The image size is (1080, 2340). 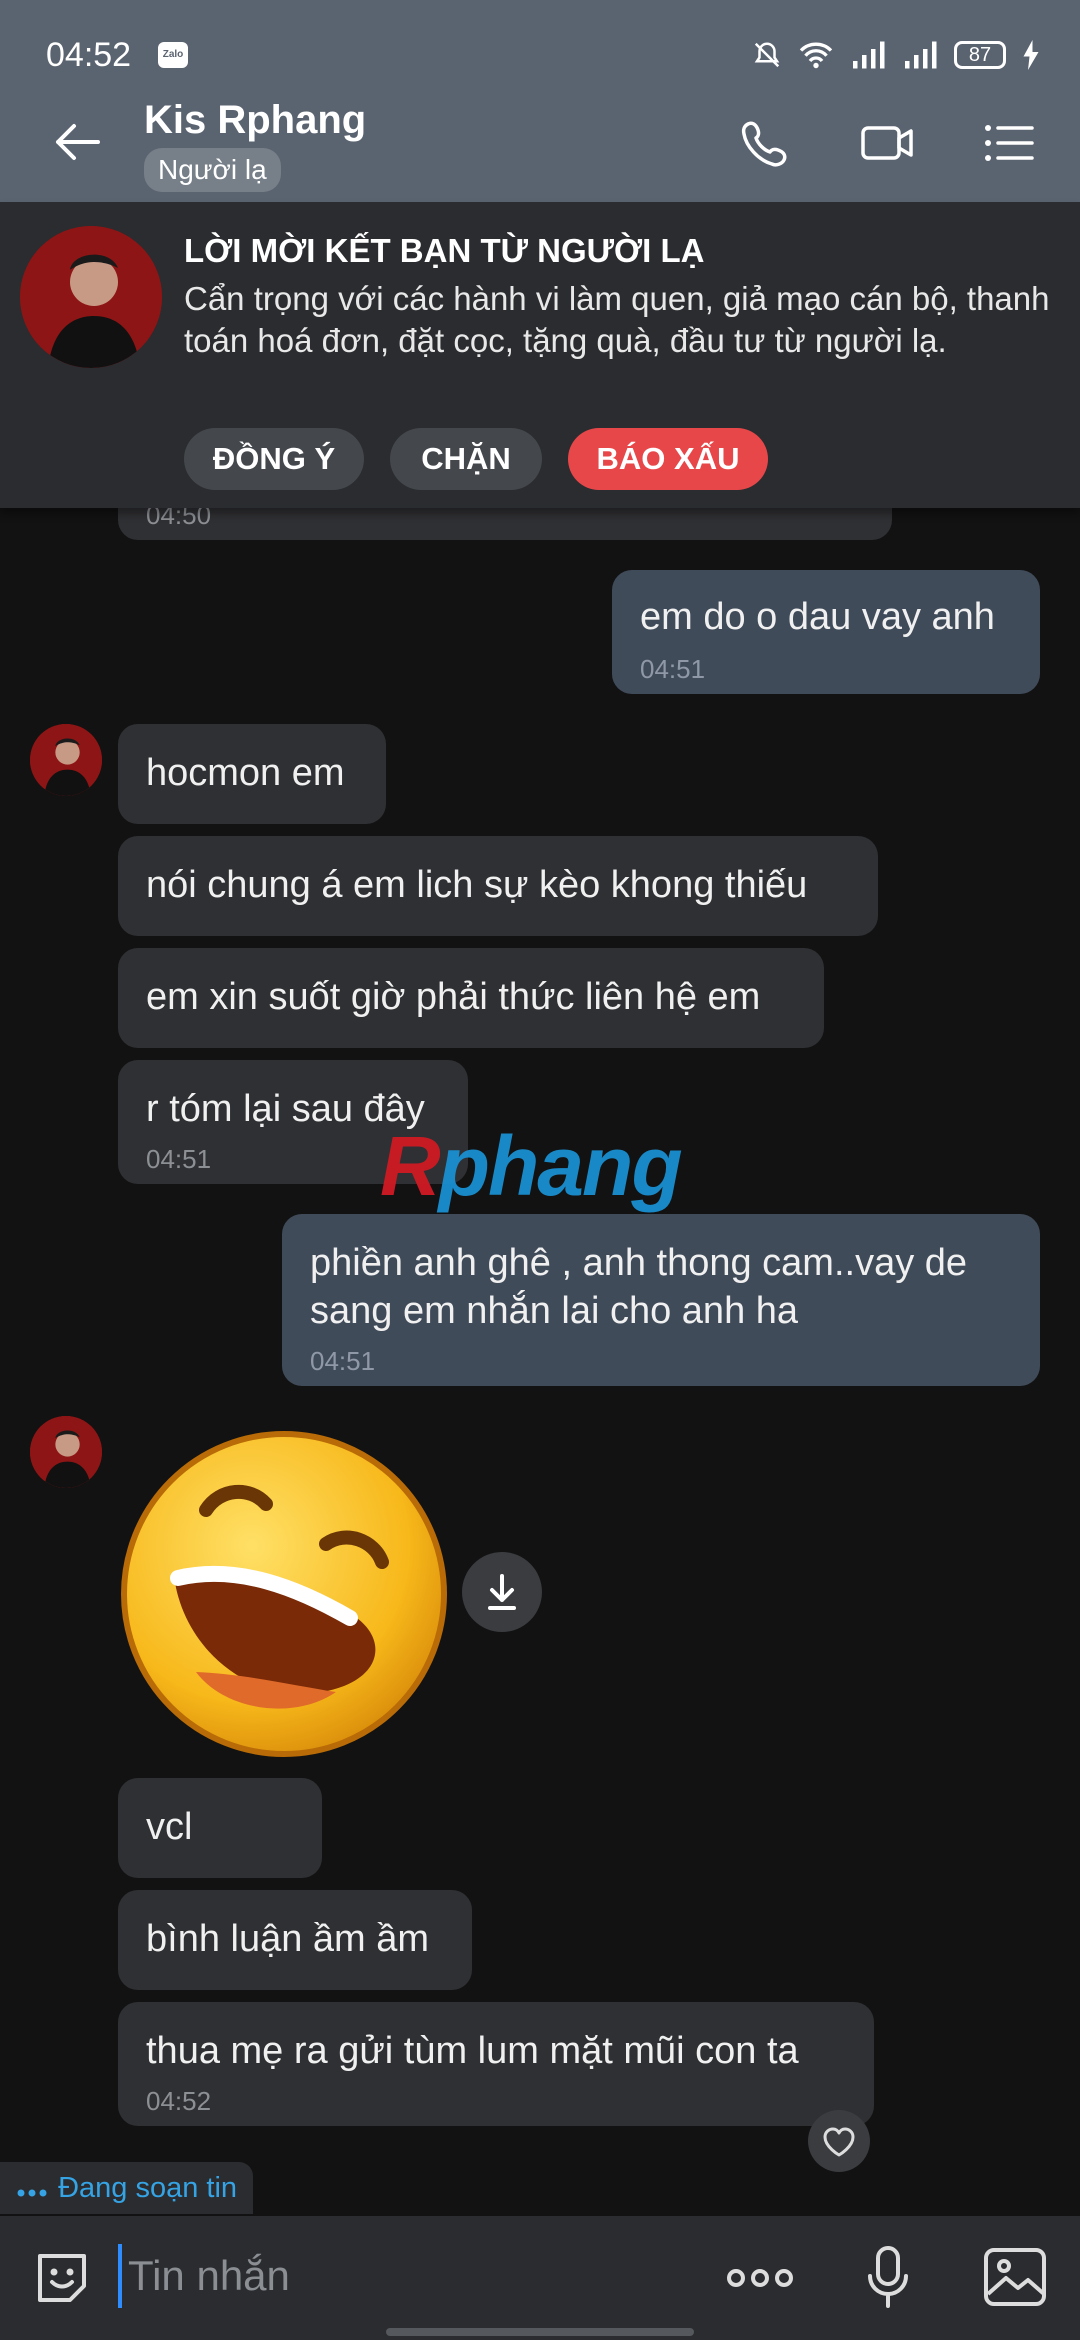 I want to click on image-icon, so click(x=1015, y=2277).